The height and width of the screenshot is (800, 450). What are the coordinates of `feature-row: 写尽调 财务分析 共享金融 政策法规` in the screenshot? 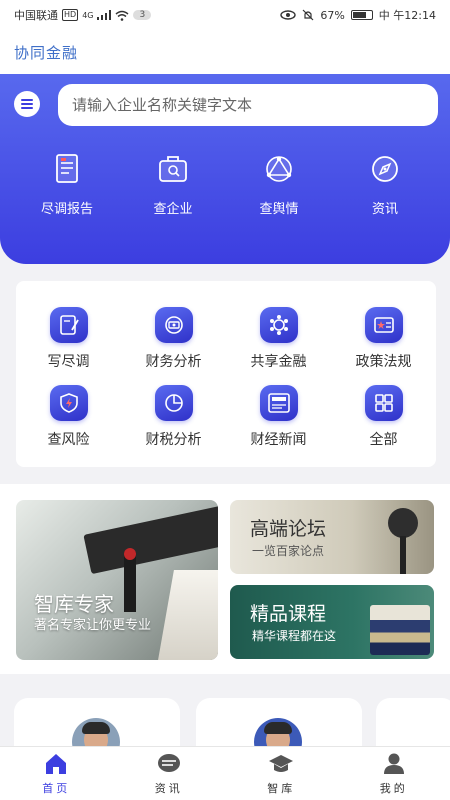 It's located at (226, 339).